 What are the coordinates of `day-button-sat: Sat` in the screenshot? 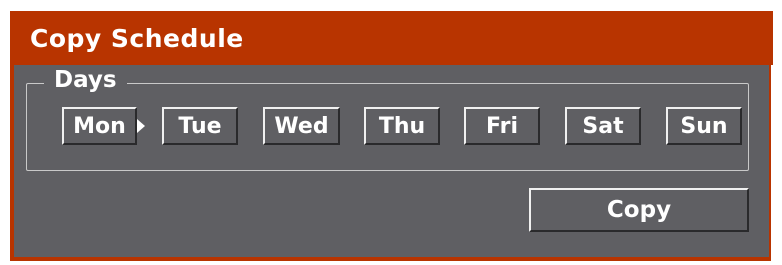 It's located at (603, 126).